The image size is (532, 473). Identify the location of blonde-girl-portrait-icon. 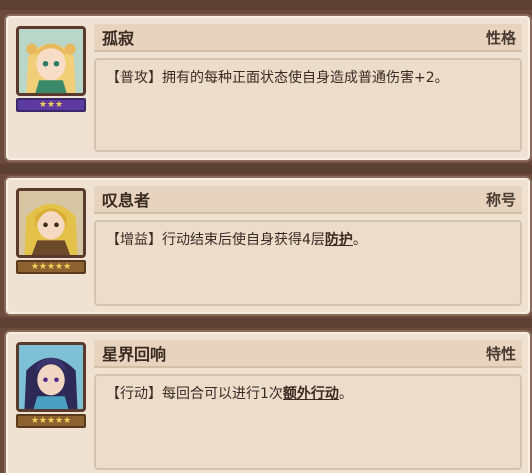
(51, 61).